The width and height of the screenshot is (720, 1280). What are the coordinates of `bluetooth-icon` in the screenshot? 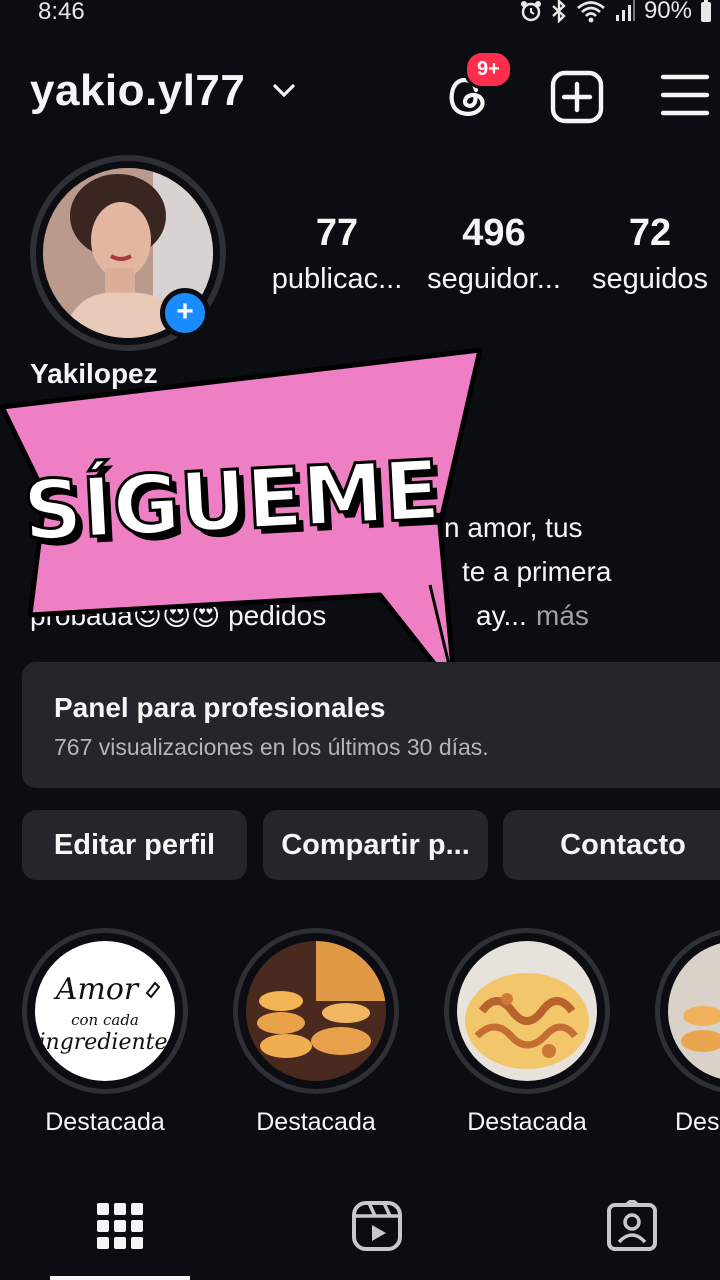 It's located at (559, 11).